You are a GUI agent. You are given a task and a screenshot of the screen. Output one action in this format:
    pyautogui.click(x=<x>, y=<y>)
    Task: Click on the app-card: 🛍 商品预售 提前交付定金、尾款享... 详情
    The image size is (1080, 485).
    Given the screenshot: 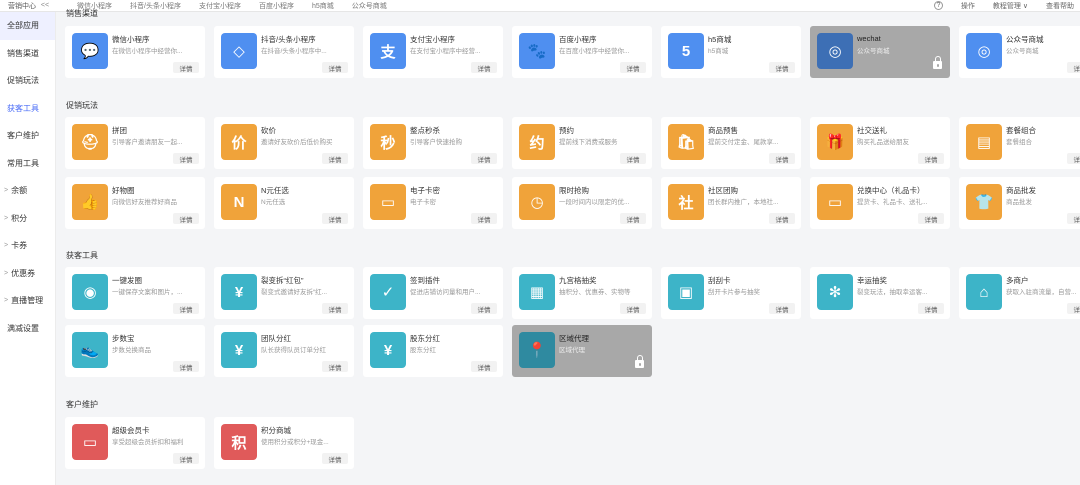 What is the action you would take?
    pyautogui.click(x=731, y=143)
    